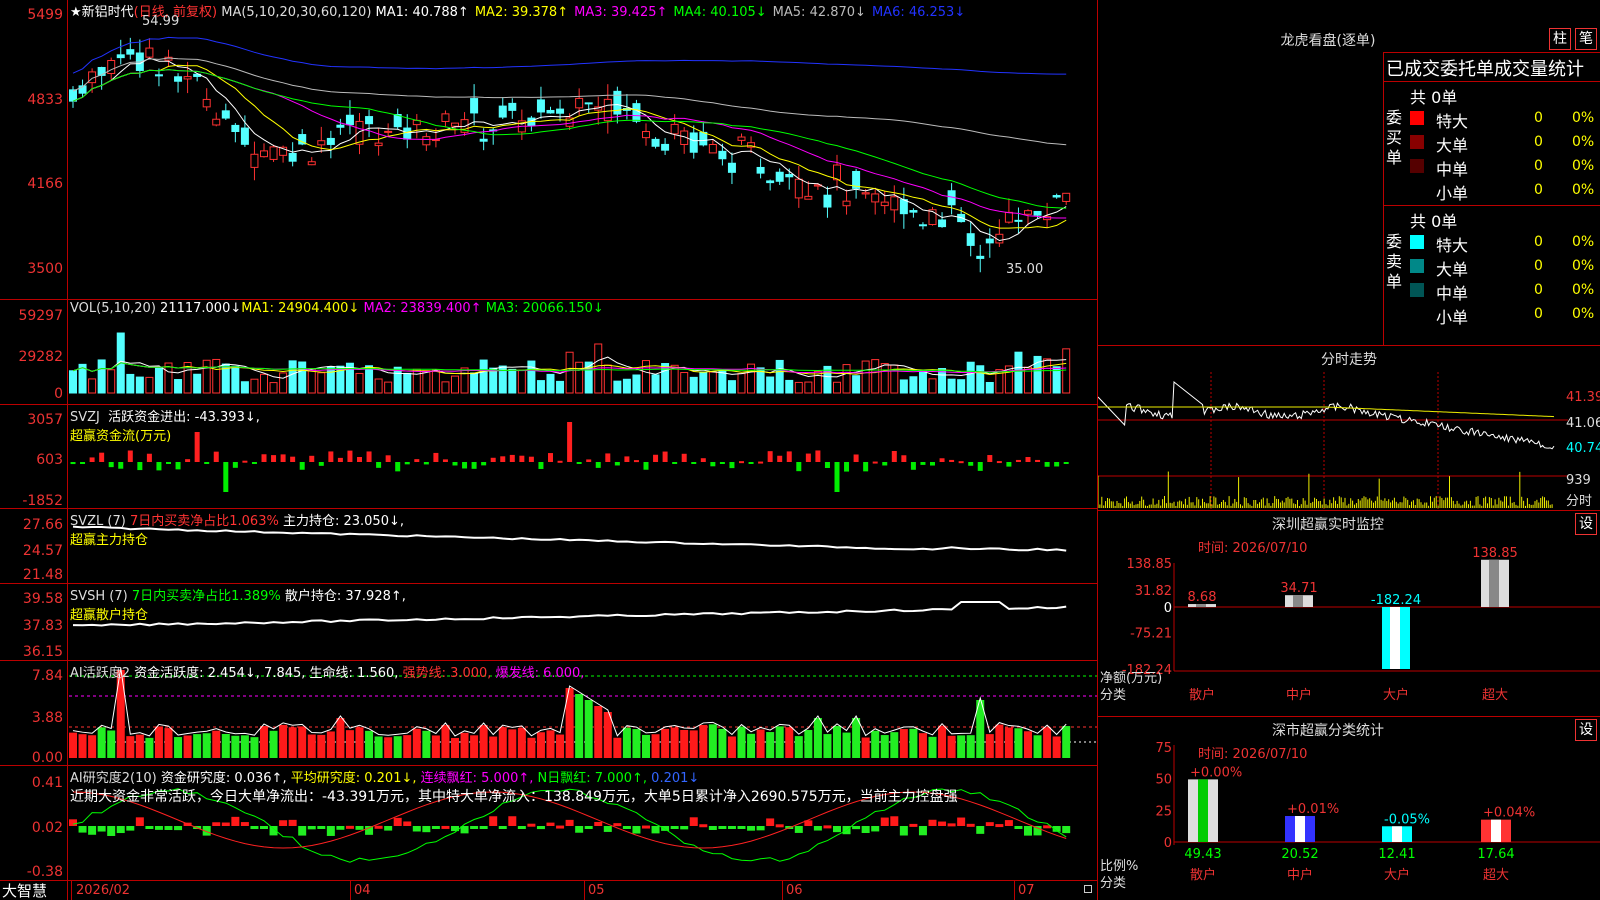 The height and width of the screenshot is (900, 1600). I want to click on bar-mode-button: 柱, so click(1560, 39).